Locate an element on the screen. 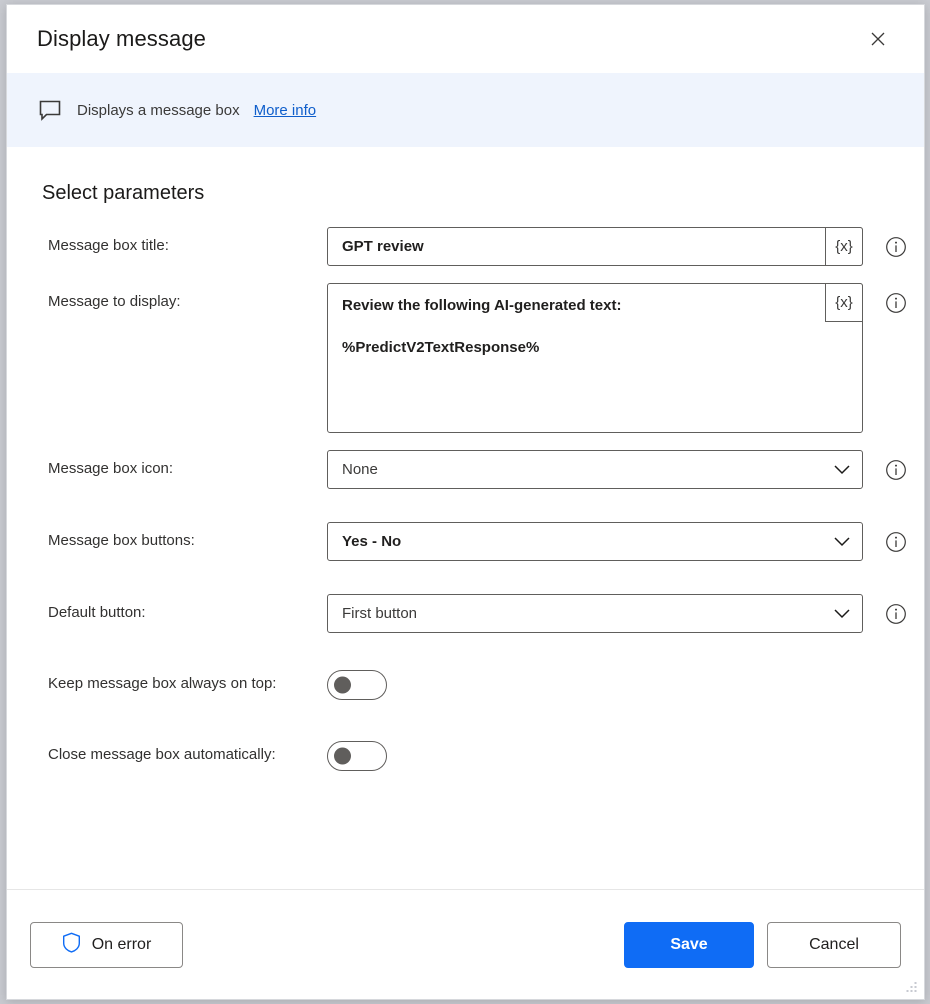 The height and width of the screenshot is (1004, 930). field-control: Yes - No is located at coordinates (616, 541).